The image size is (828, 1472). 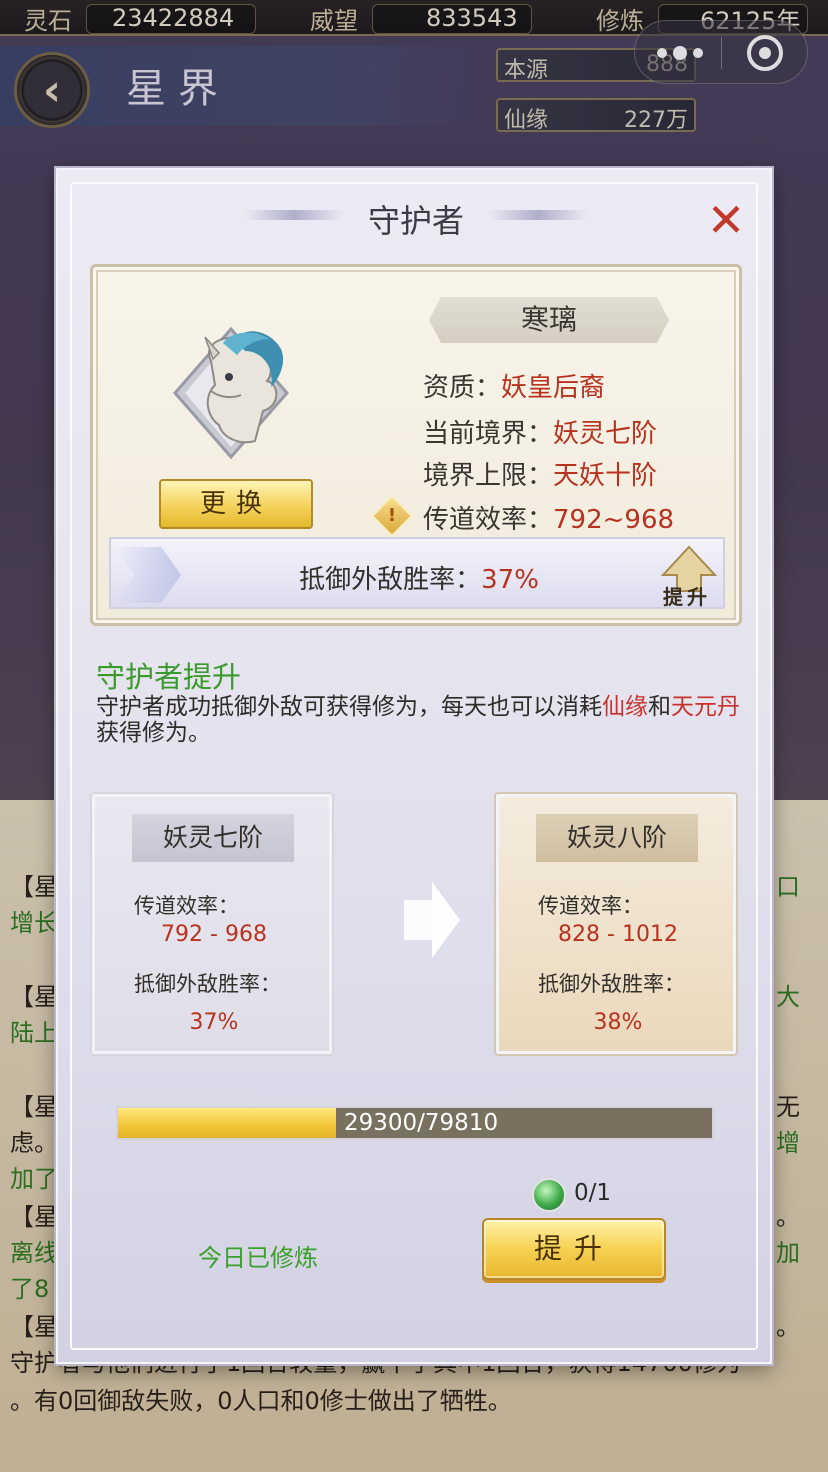 I want to click on upgrade-button: 提升, so click(x=574, y=1249).